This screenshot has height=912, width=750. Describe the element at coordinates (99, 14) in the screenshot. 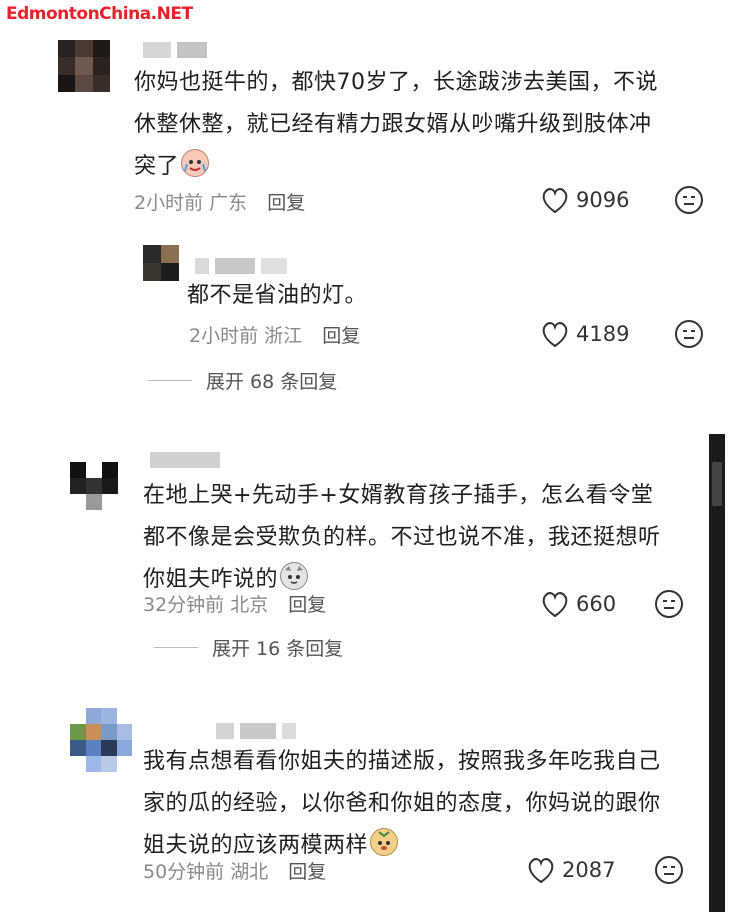

I see `site-watermark: EdmontonChina.NET` at that location.